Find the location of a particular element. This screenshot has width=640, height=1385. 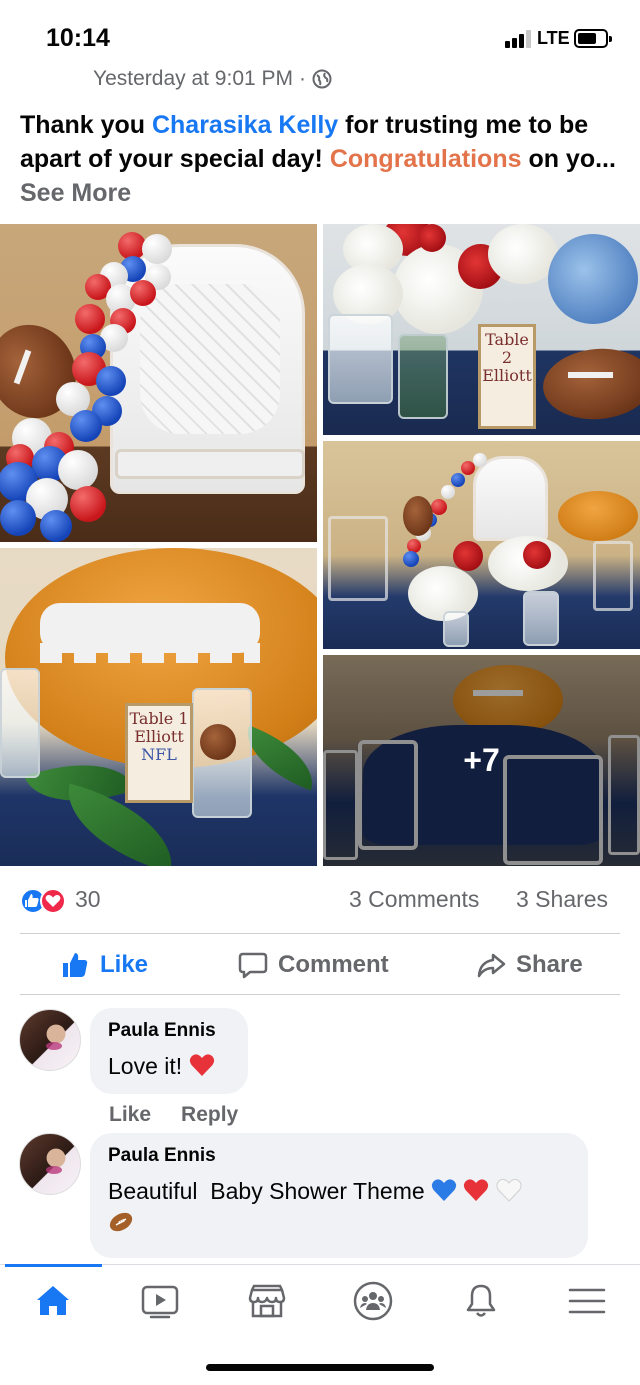

active-tab-indicator is located at coordinates (53, 1265).